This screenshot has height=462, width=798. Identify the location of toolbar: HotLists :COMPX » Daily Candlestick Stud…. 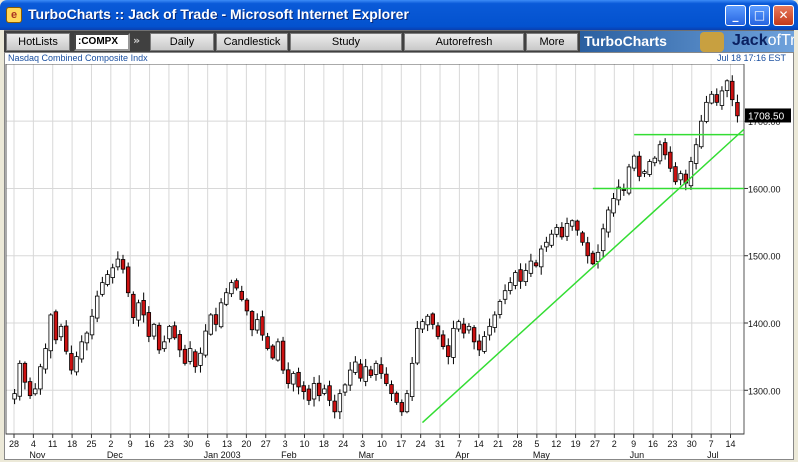
(399, 41).